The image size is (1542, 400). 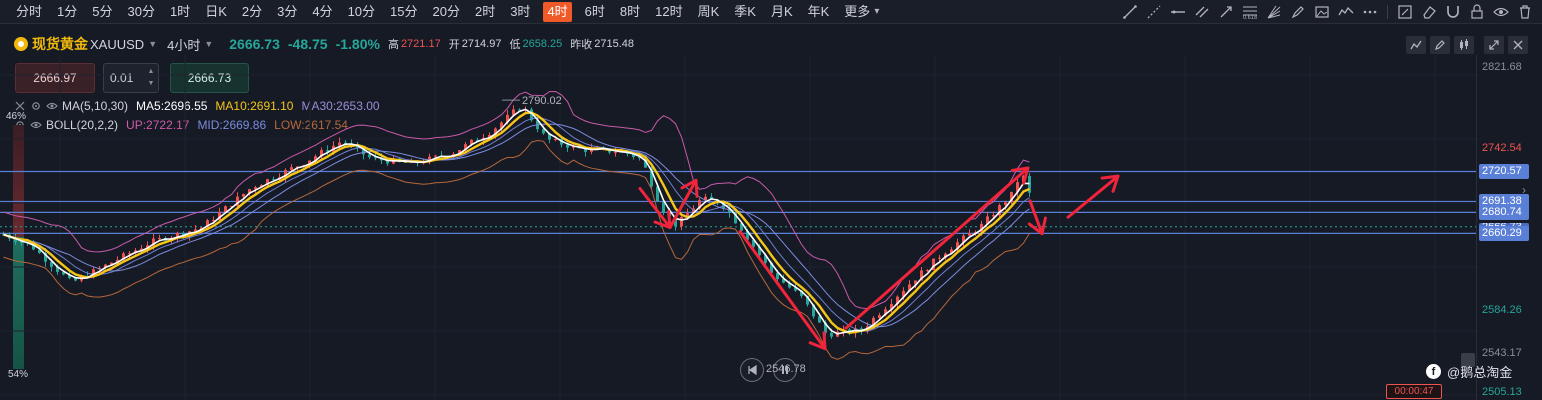 What do you see at coordinates (1202, 12) in the screenshot?
I see `parallel-channel-icon` at bounding box center [1202, 12].